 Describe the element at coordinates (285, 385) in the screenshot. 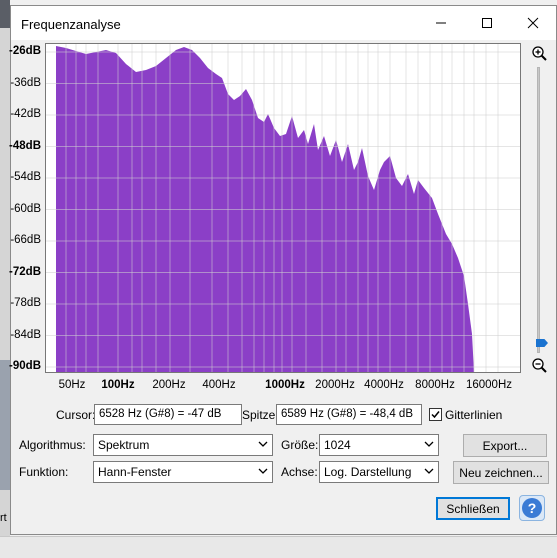

I see `x-axis-label: 1000Hz` at that location.